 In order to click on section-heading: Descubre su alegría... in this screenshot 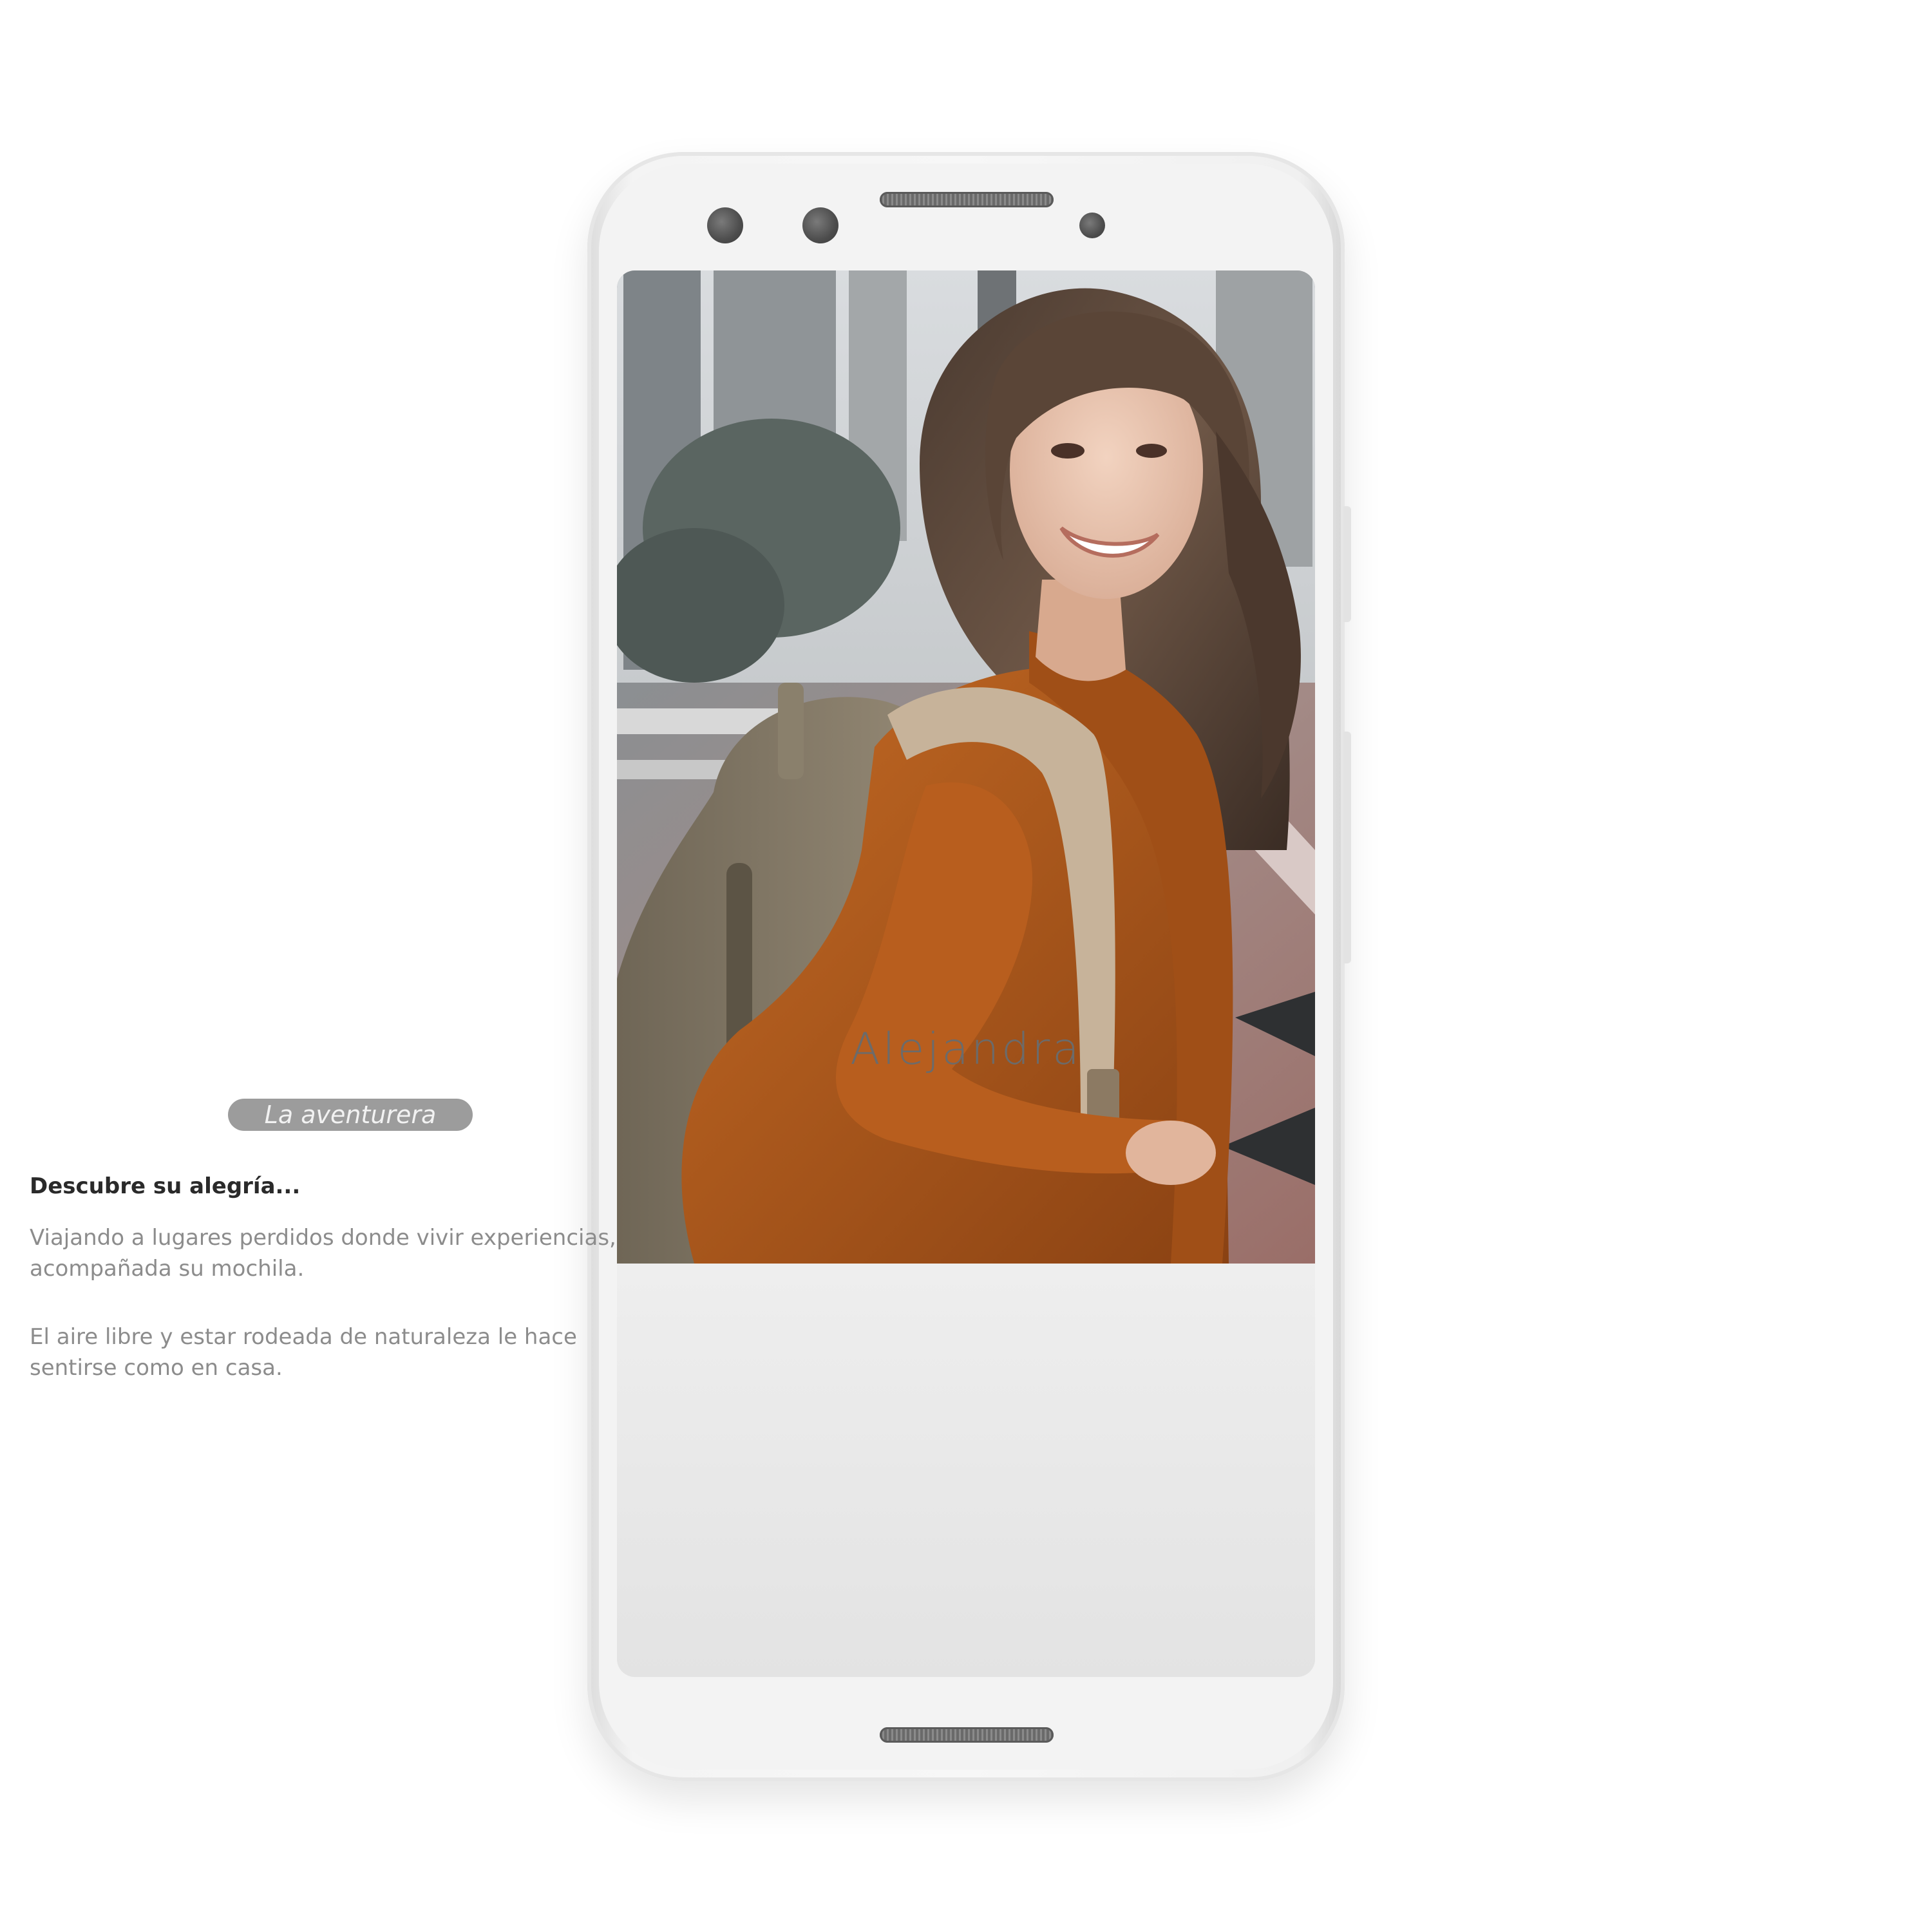, I will do `click(166, 1186)`.